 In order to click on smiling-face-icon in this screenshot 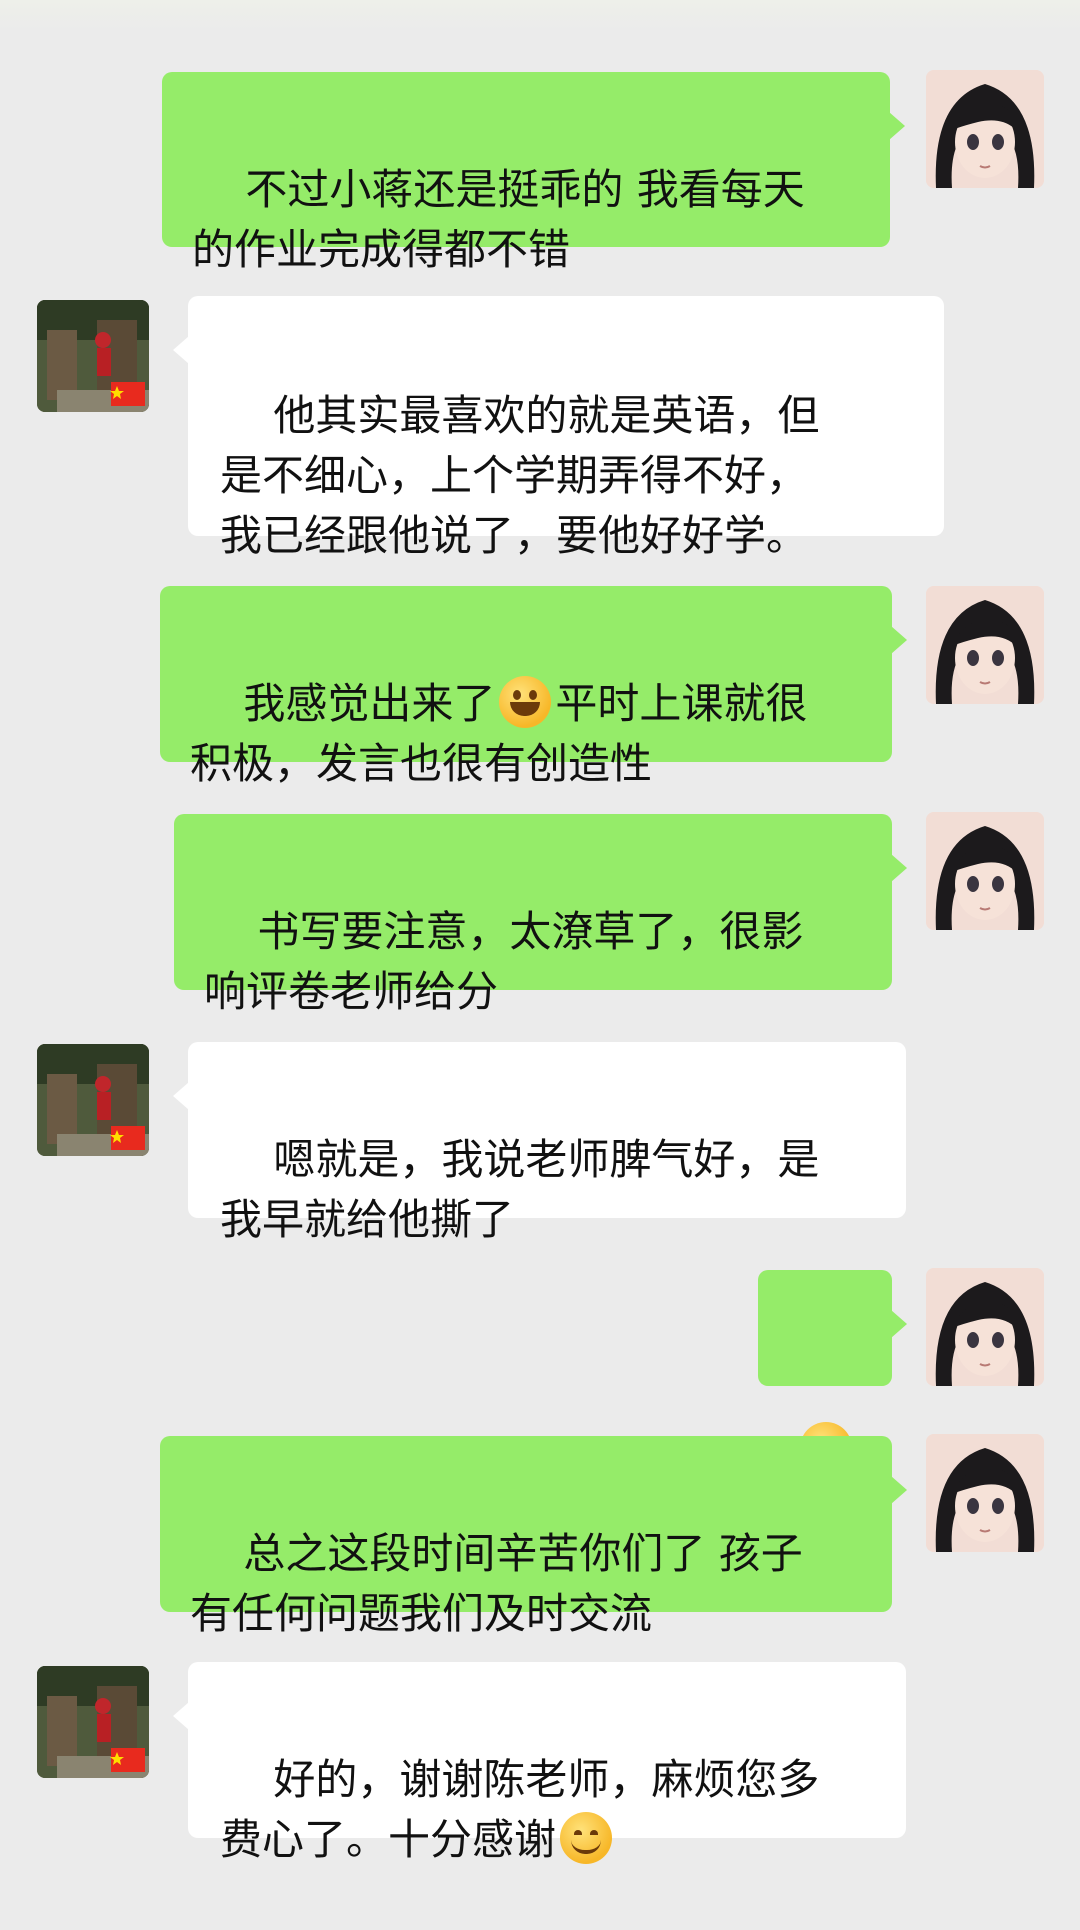, I will do `click(586, 1838)`.